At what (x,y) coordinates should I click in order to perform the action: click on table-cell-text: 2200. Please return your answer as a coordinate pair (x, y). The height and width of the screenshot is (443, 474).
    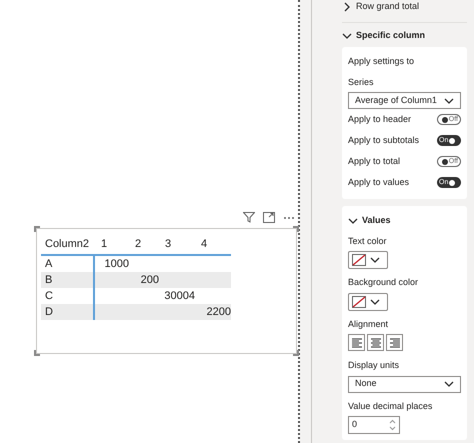
    Looking at the image, I should click on (218, 312).